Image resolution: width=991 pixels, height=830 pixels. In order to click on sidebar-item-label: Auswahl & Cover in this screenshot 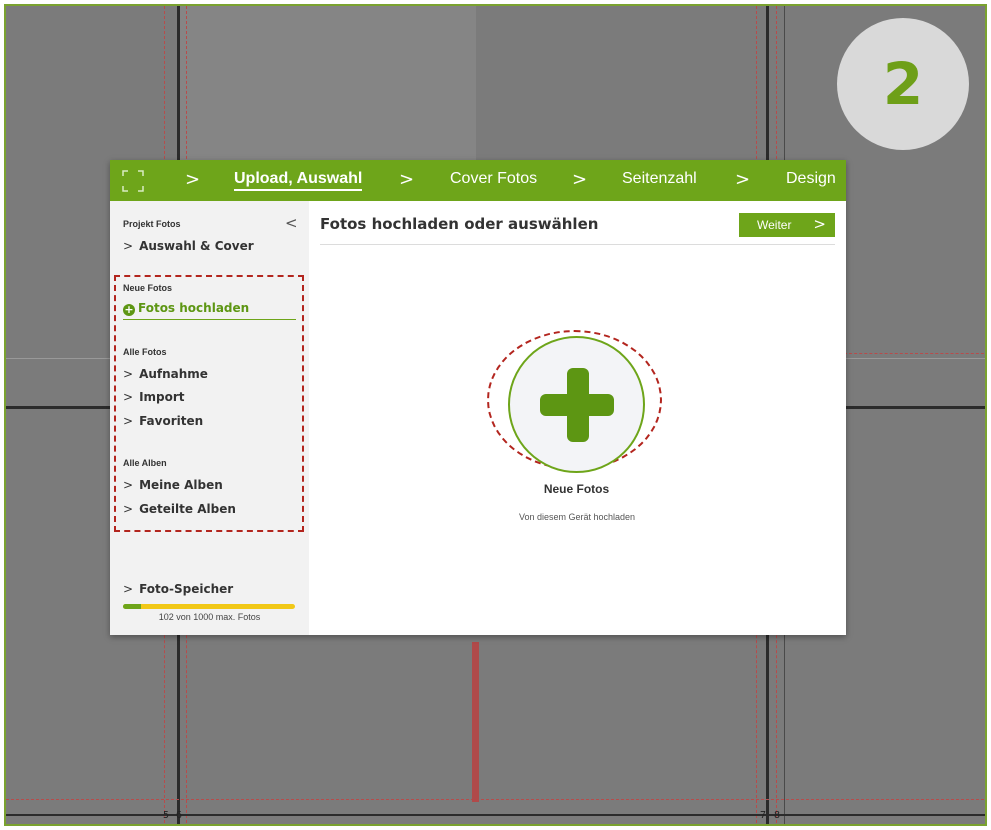, I will do `click(196, 246)`.